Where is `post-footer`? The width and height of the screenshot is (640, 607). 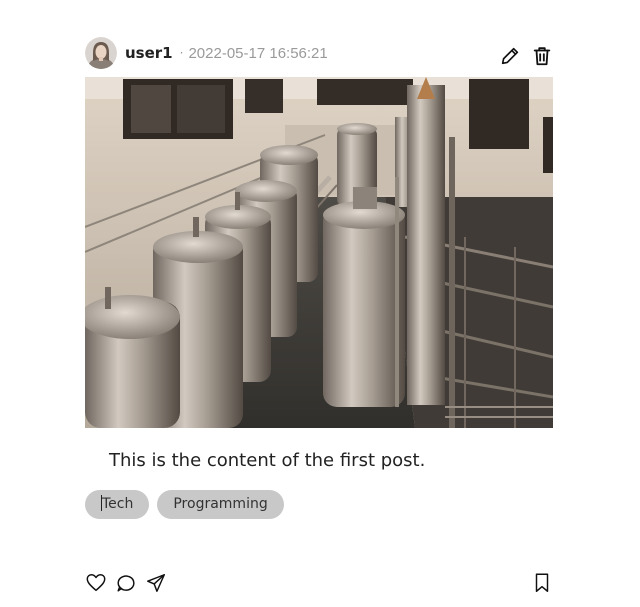 post-footer is located at coordinates (319, 584).